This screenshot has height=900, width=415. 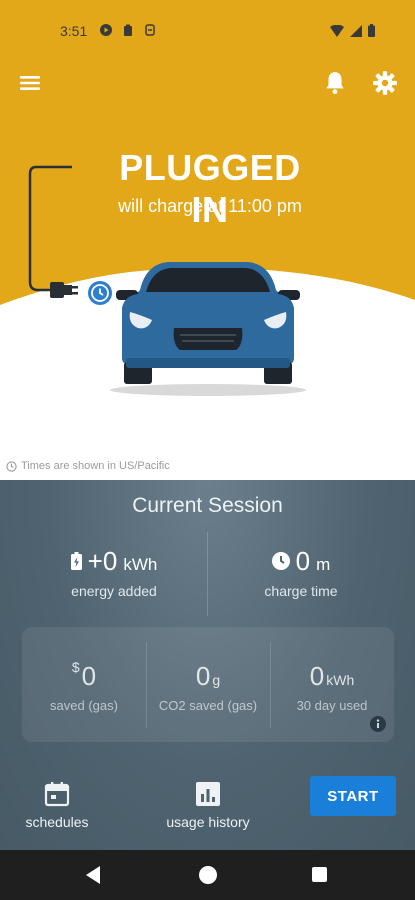 I want to click on money-saved-prefix: $, so click(x=75, y=667).